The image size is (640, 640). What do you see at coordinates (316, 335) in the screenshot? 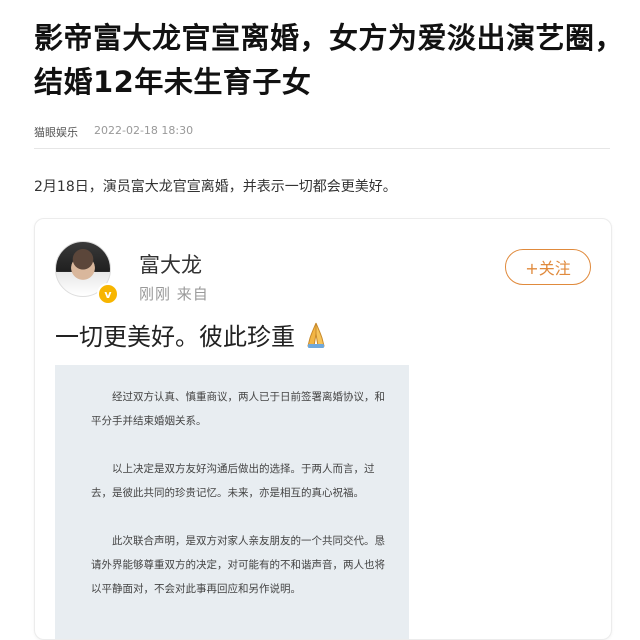
I see `pray-icon` at bounding box center [316, 335].